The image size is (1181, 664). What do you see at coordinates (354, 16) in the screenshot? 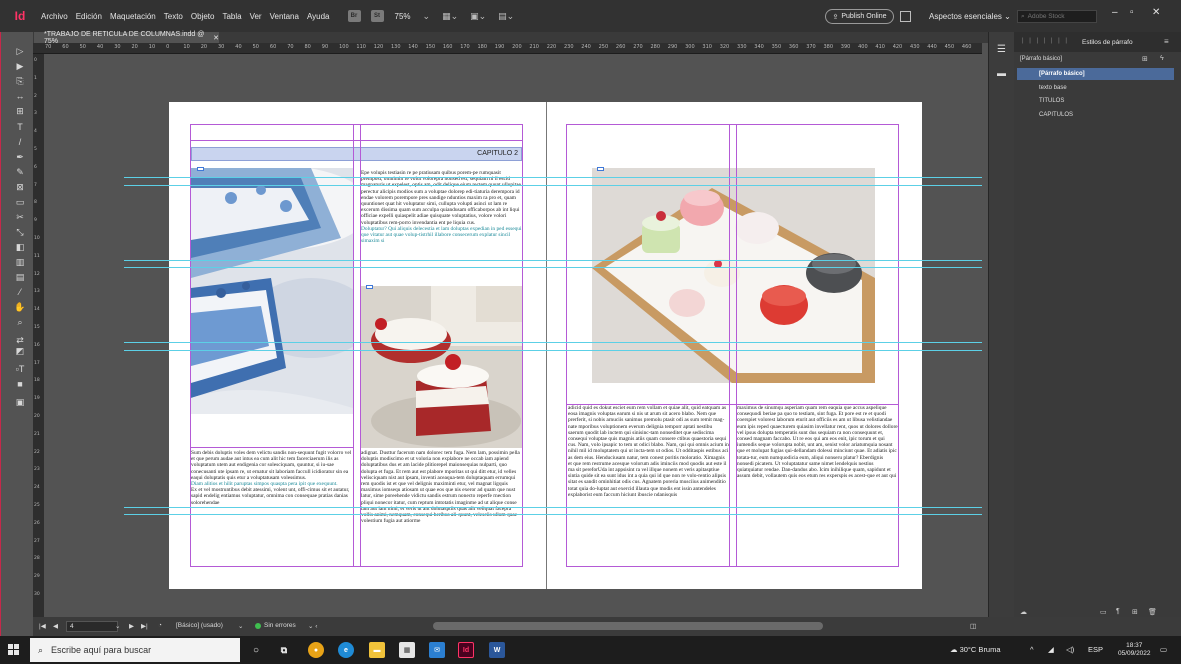
I see `bridge-button: Br` at bounding box center [354, 16].